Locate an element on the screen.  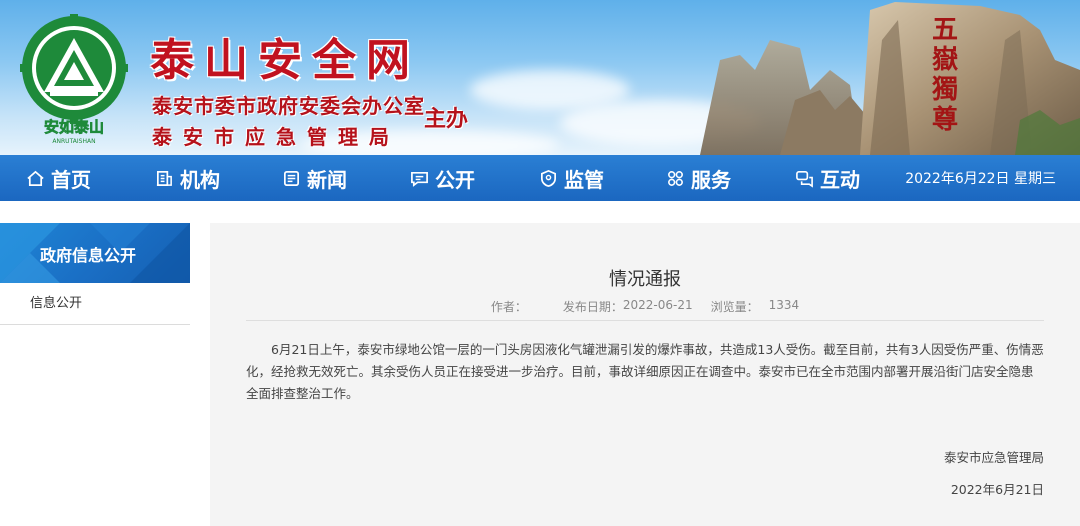
shield-icon is located at coordinates (548, 178).